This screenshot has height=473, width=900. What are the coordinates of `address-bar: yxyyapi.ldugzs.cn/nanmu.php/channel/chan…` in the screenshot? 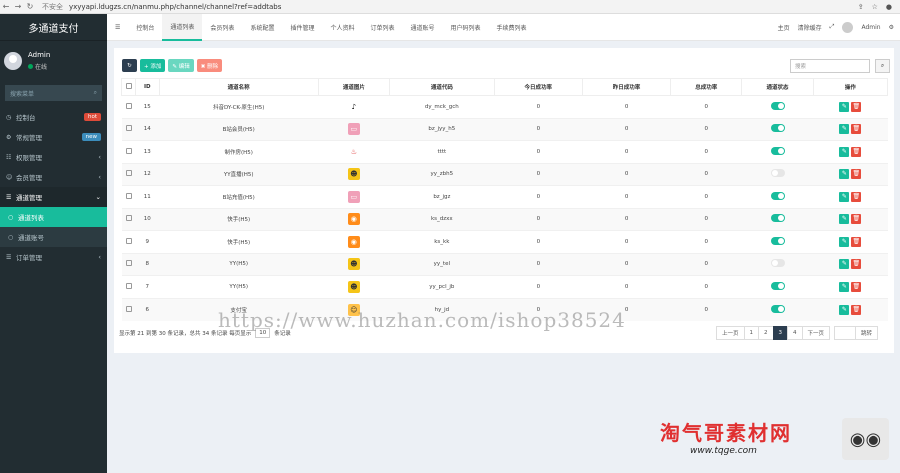 It's located at (175, 7).